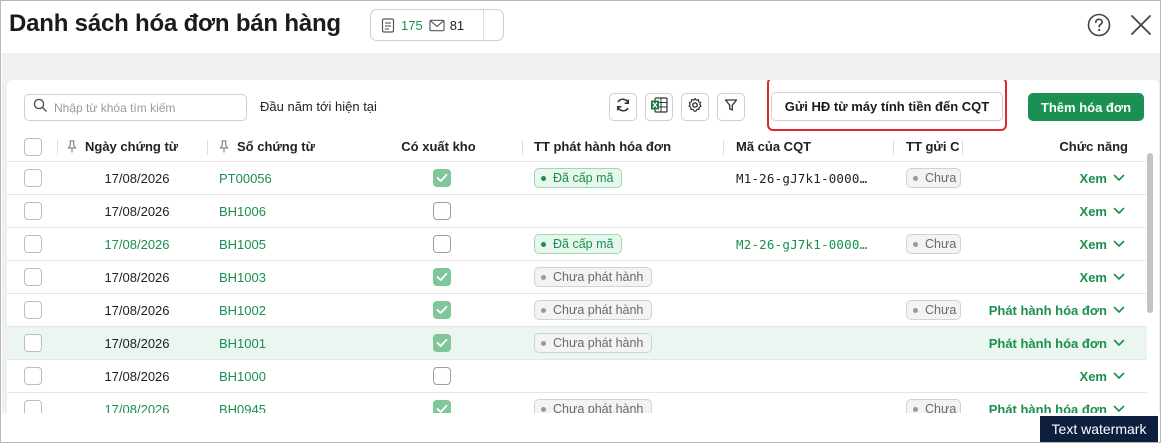 This screenshot has width=1161, height=443. I want to click on table-row: 17/08/2026 BH1003 Chưa phát hành Xem, so click(577, 277).